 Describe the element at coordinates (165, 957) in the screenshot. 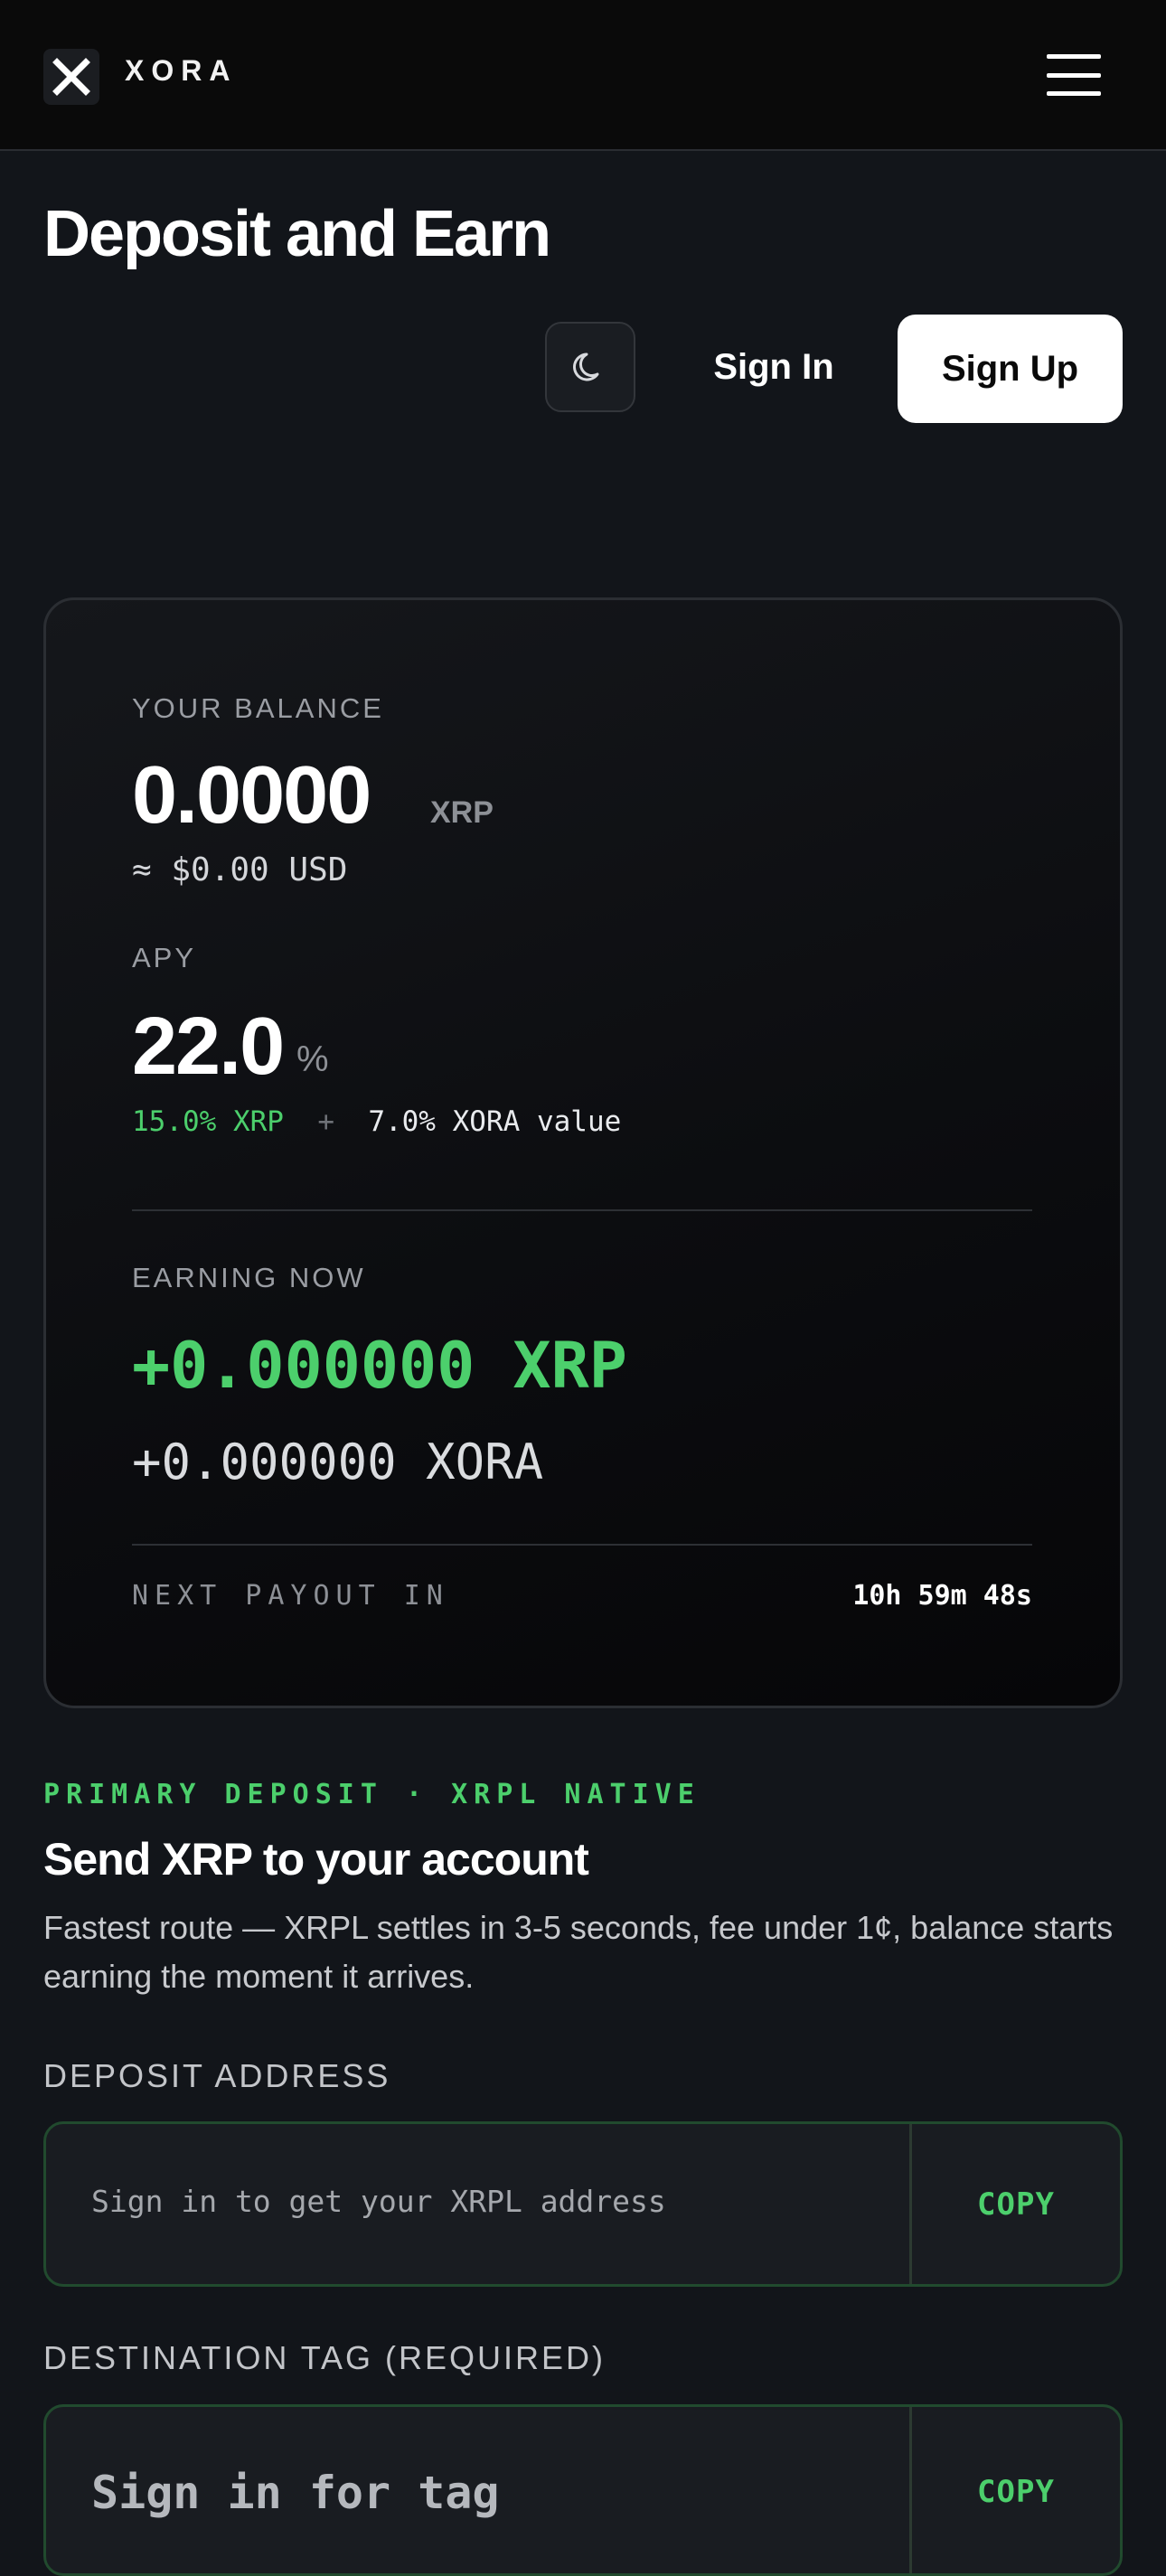

I see `apy-label: APY` at that location.